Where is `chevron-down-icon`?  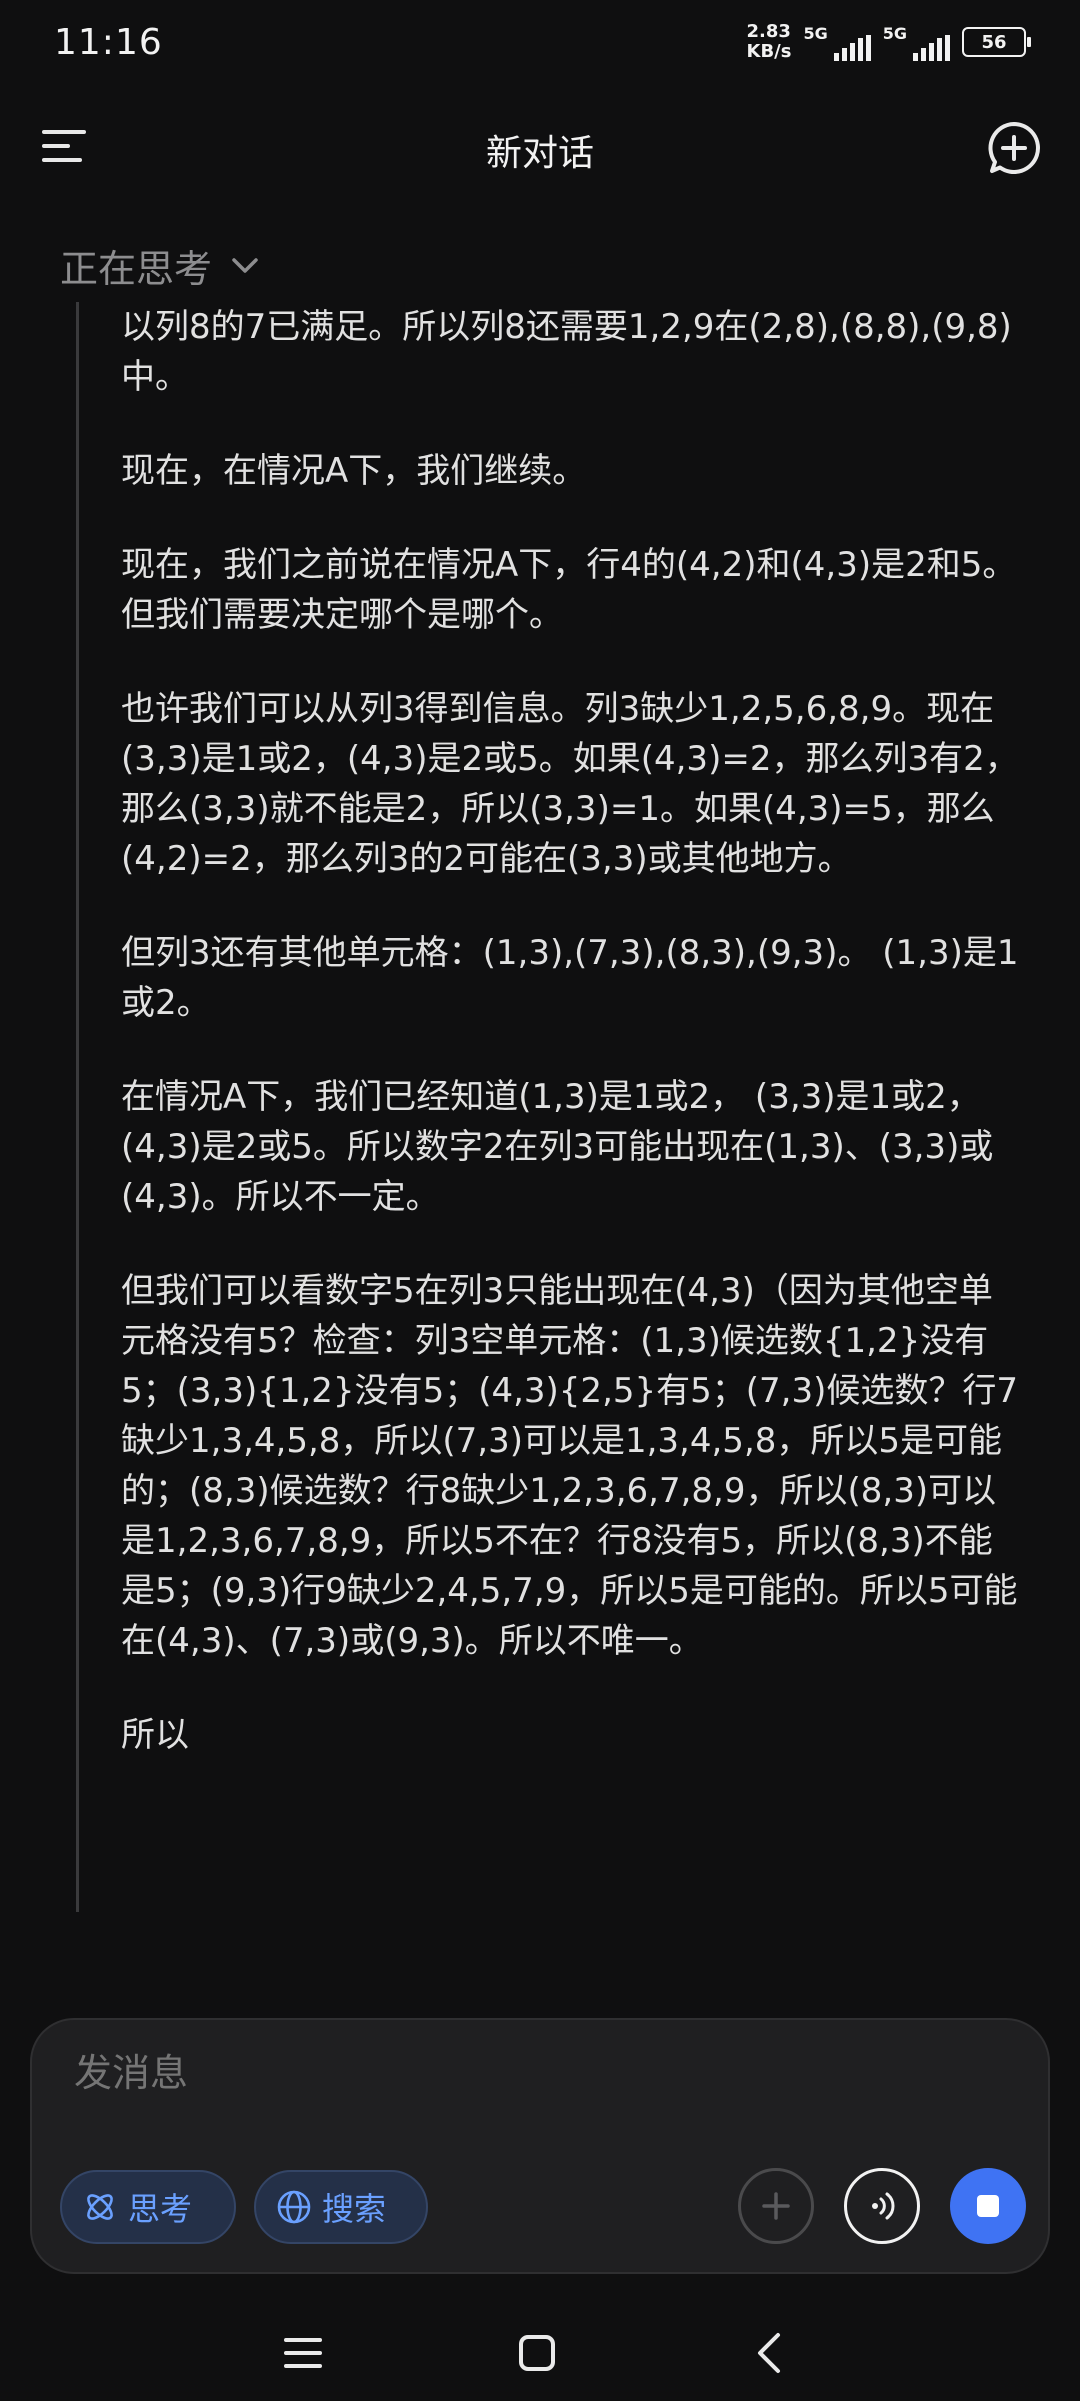
chevron-down-icon is located at coordinates (245, 265).